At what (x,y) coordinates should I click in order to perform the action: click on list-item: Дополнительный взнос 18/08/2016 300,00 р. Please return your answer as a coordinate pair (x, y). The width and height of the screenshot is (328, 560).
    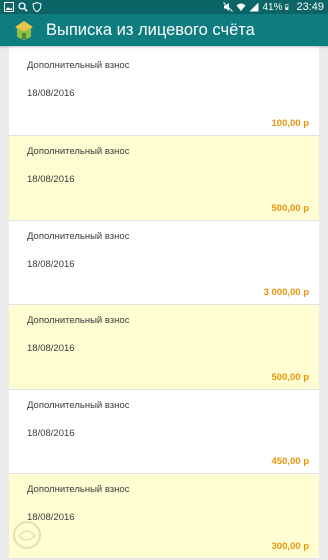
    Looking at the image, I should click on (164, 516).